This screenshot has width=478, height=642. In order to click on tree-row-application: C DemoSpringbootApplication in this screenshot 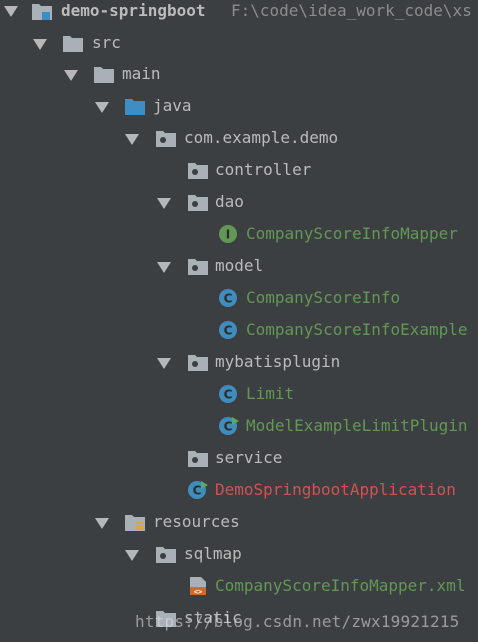, I will do `click(239, 490)`.